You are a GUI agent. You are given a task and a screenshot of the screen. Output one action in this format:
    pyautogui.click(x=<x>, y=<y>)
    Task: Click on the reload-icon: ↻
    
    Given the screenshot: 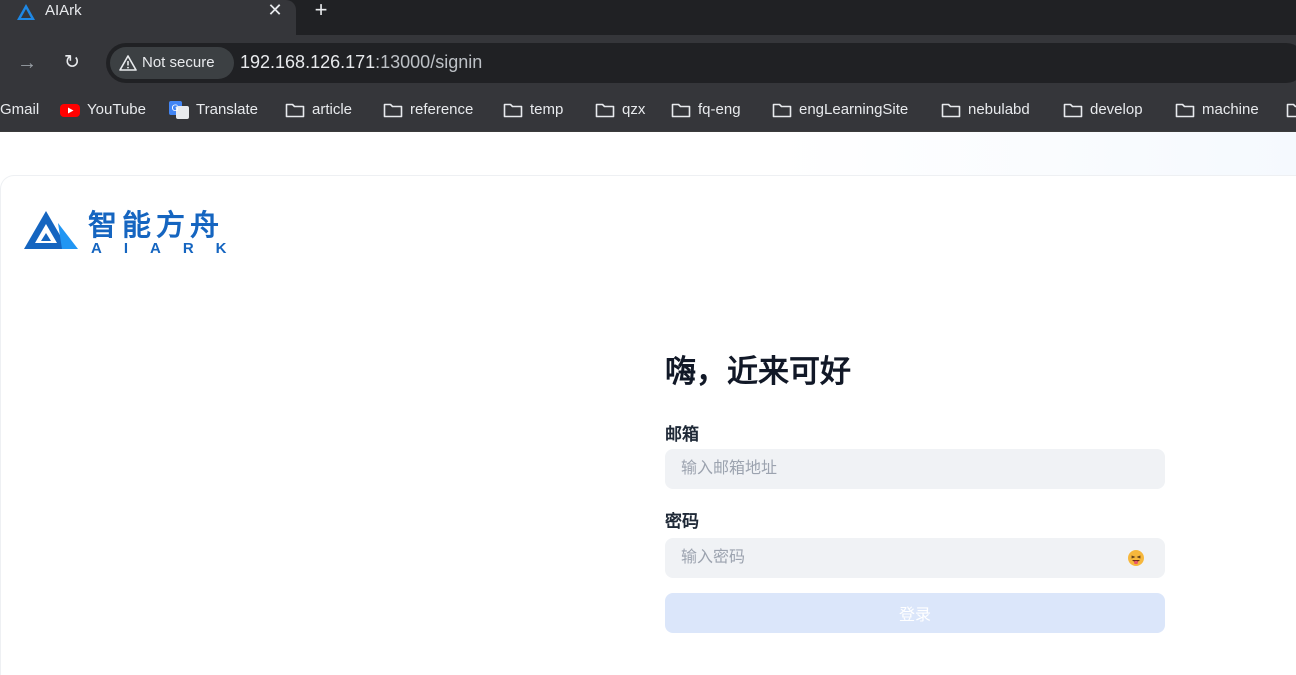 What is the action you would take?
    pyautogui.click(x=72, y=63)
    